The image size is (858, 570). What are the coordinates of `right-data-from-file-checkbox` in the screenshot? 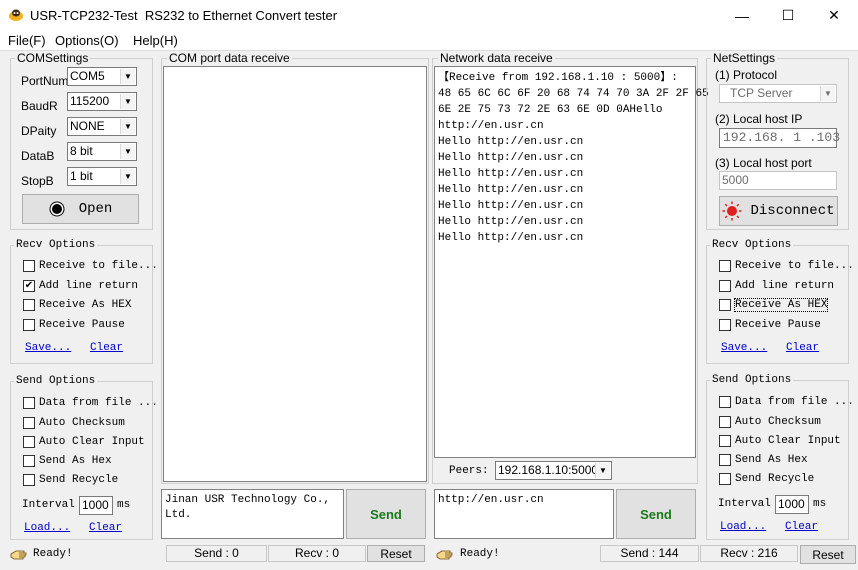 It's located at (725, 402).